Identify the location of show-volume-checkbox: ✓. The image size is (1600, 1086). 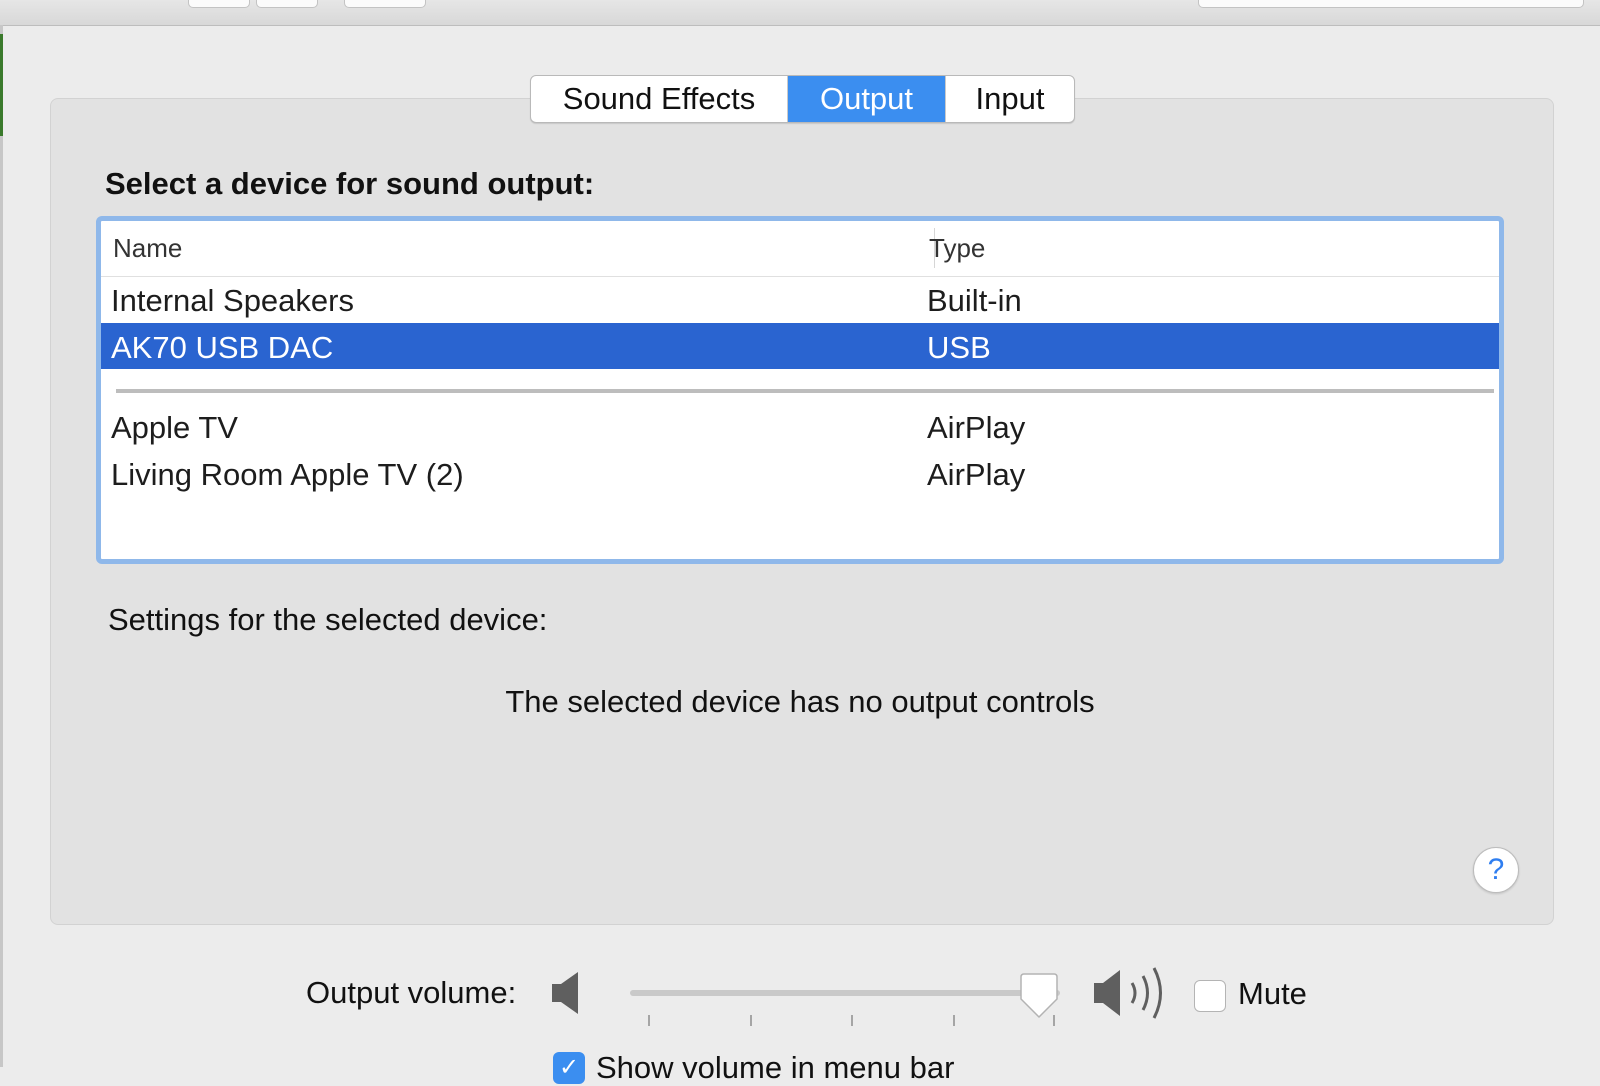
(569, 1068).